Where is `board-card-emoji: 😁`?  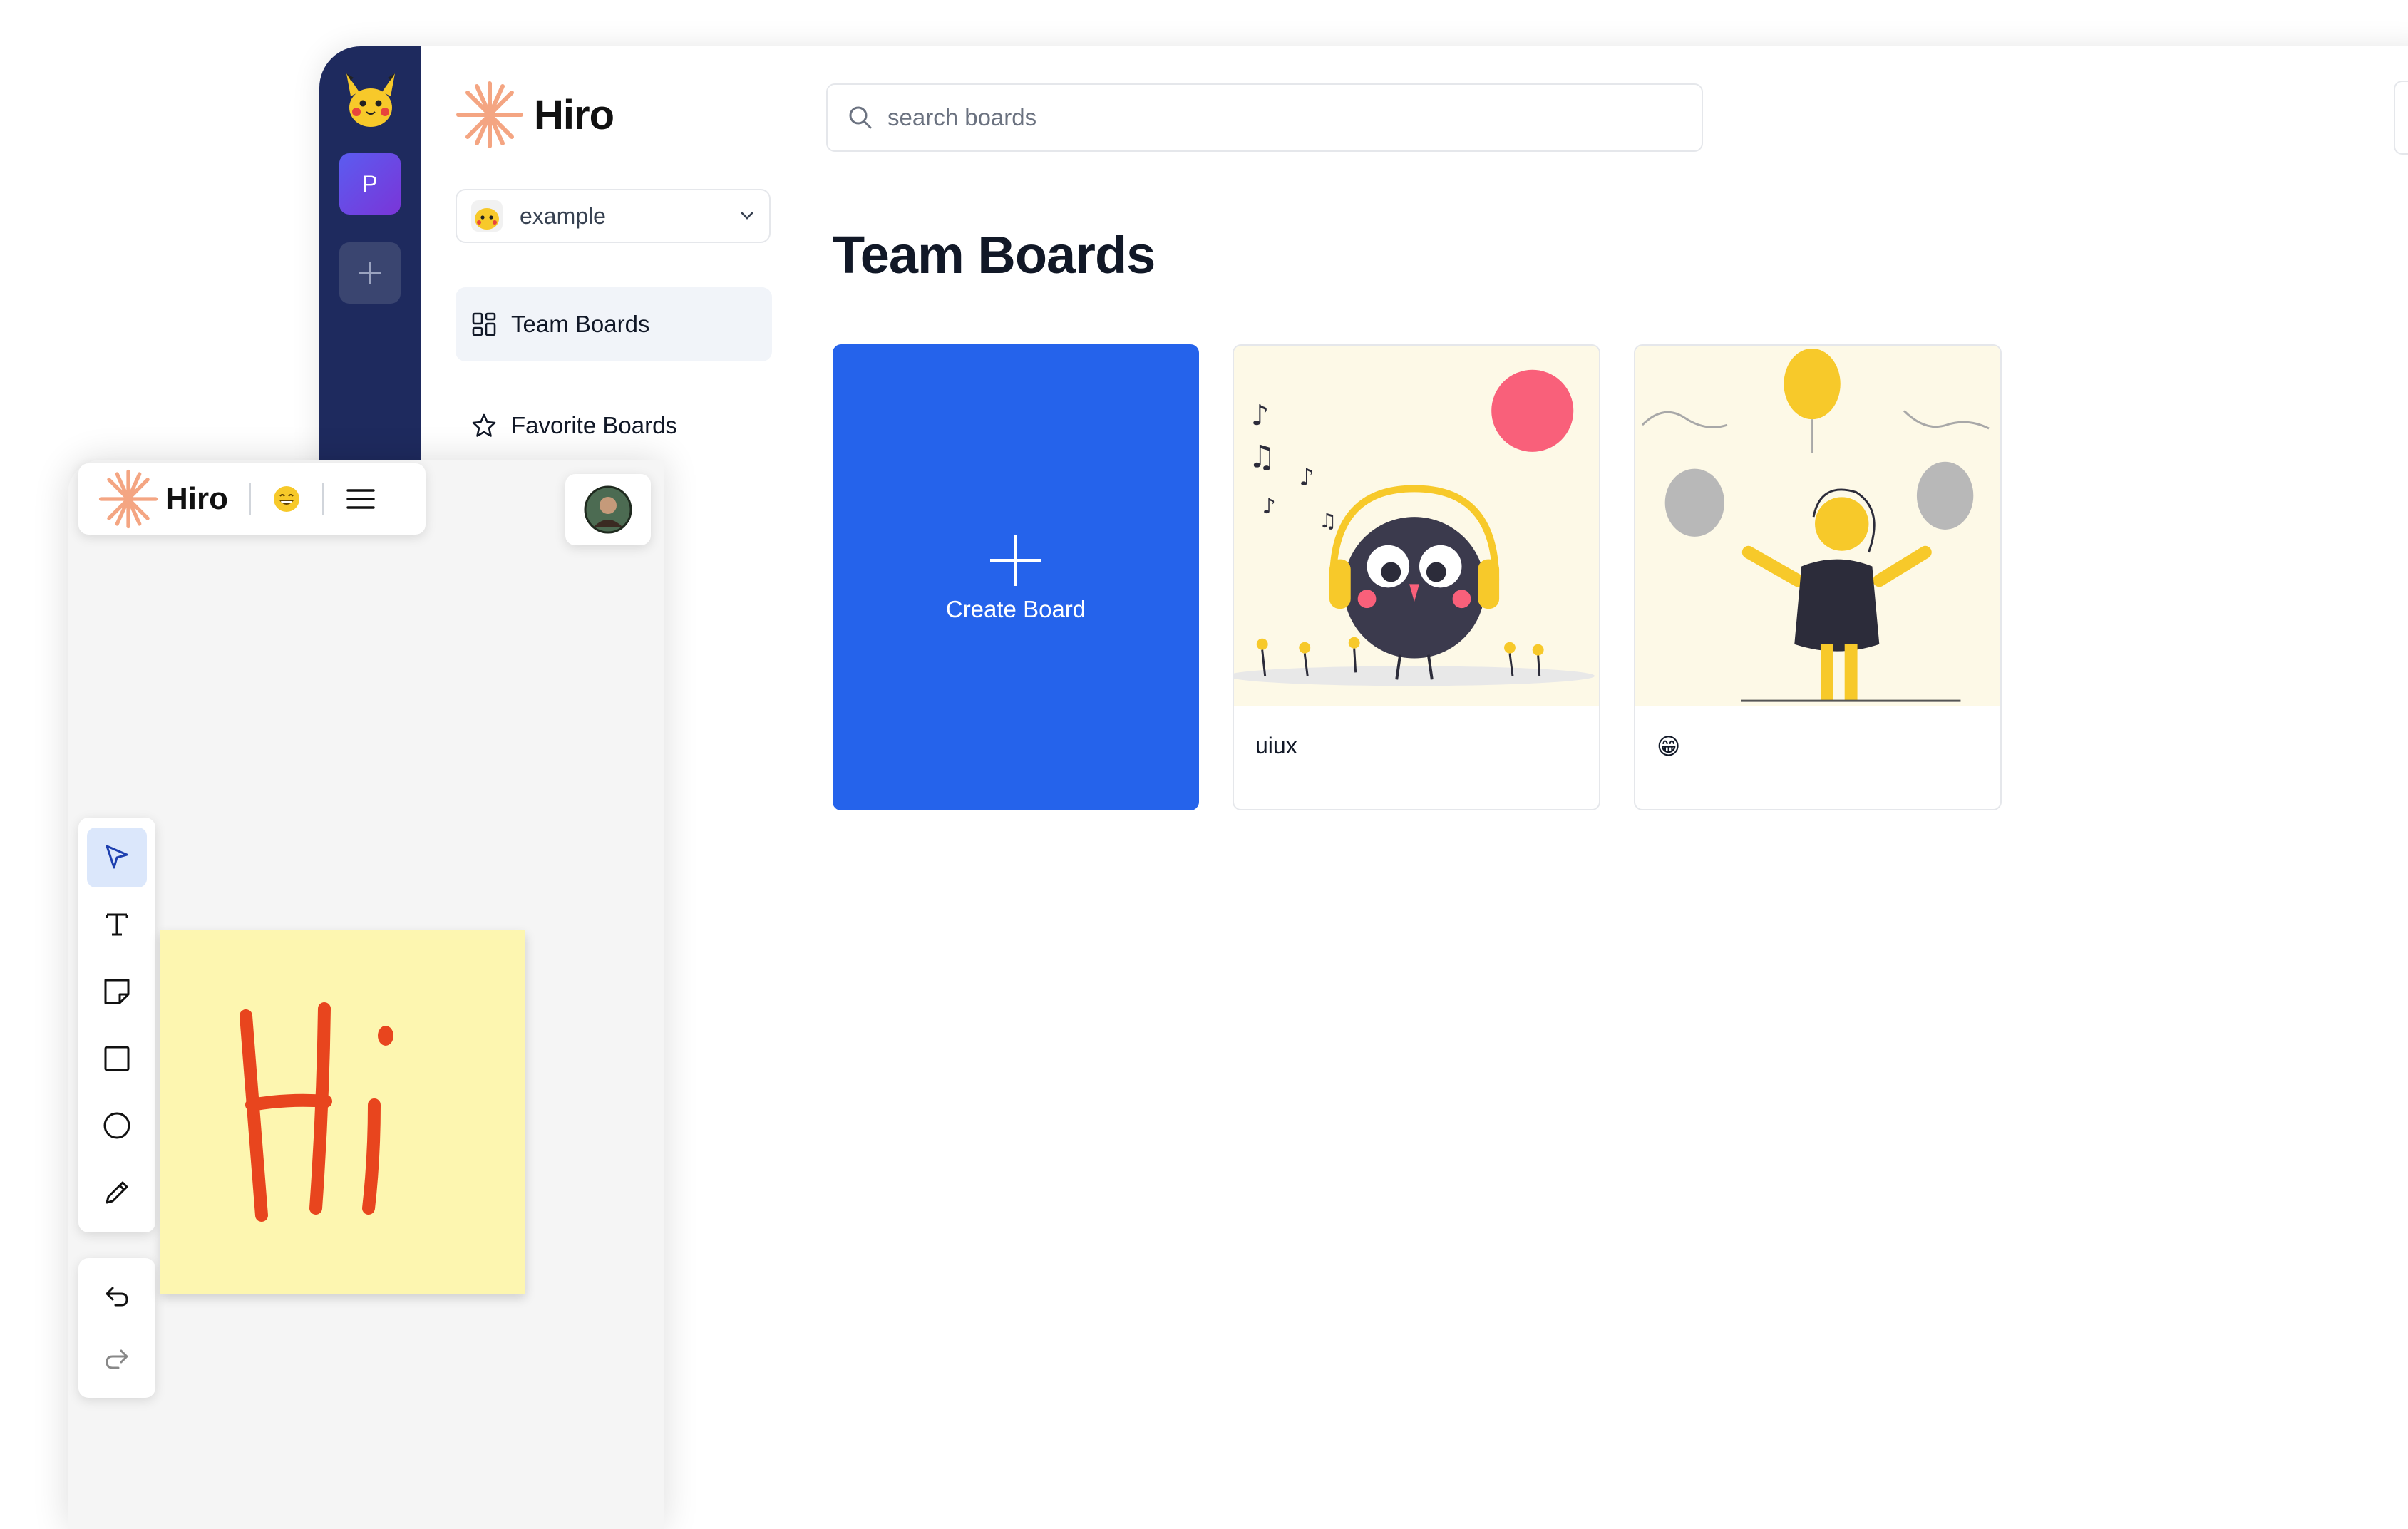 board-card-emoji: 😁 is located at coordinates (1818, 577).